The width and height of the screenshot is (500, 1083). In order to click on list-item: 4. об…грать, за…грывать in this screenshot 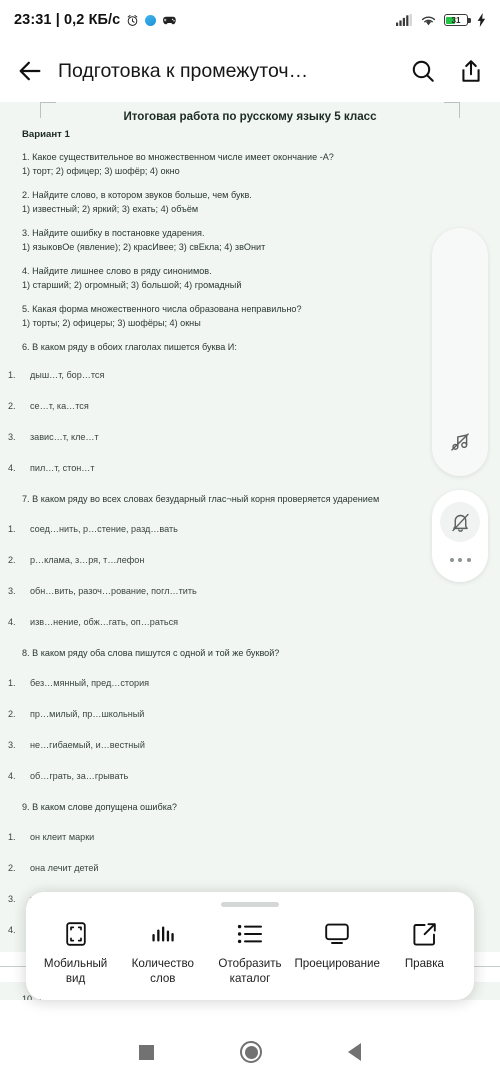, I will do `click(250, 776)`.